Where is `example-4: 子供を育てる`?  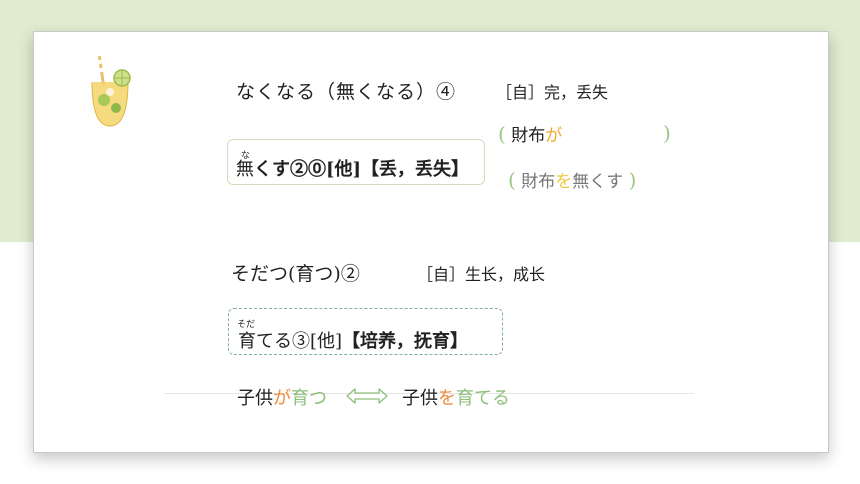
example-4: 子供を育てる is located at coordinates (456, 397).